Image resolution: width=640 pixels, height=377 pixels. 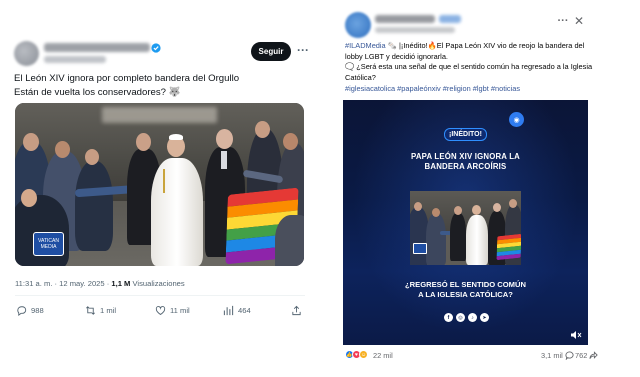 What do you see at coordinates (405, 19) in the screenshot?
I see `page-name-blurred` at bounding box center [405, 19].